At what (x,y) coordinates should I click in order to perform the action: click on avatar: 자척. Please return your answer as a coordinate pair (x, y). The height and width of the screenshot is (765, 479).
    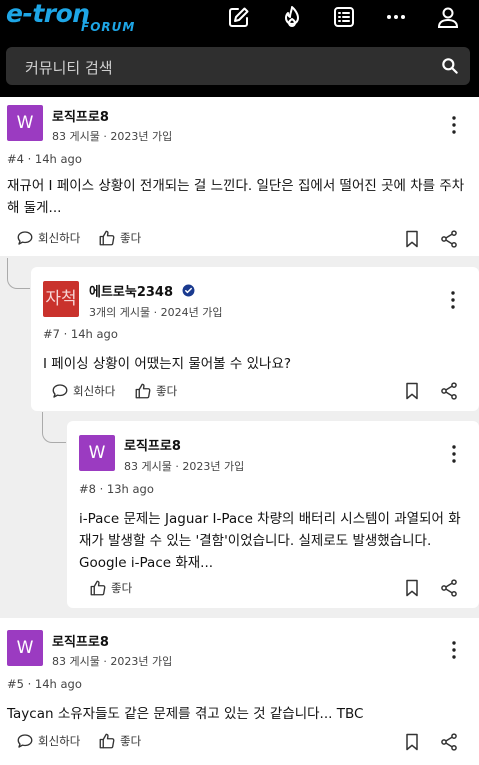
    Looking at the image, I should click on (61, 299).